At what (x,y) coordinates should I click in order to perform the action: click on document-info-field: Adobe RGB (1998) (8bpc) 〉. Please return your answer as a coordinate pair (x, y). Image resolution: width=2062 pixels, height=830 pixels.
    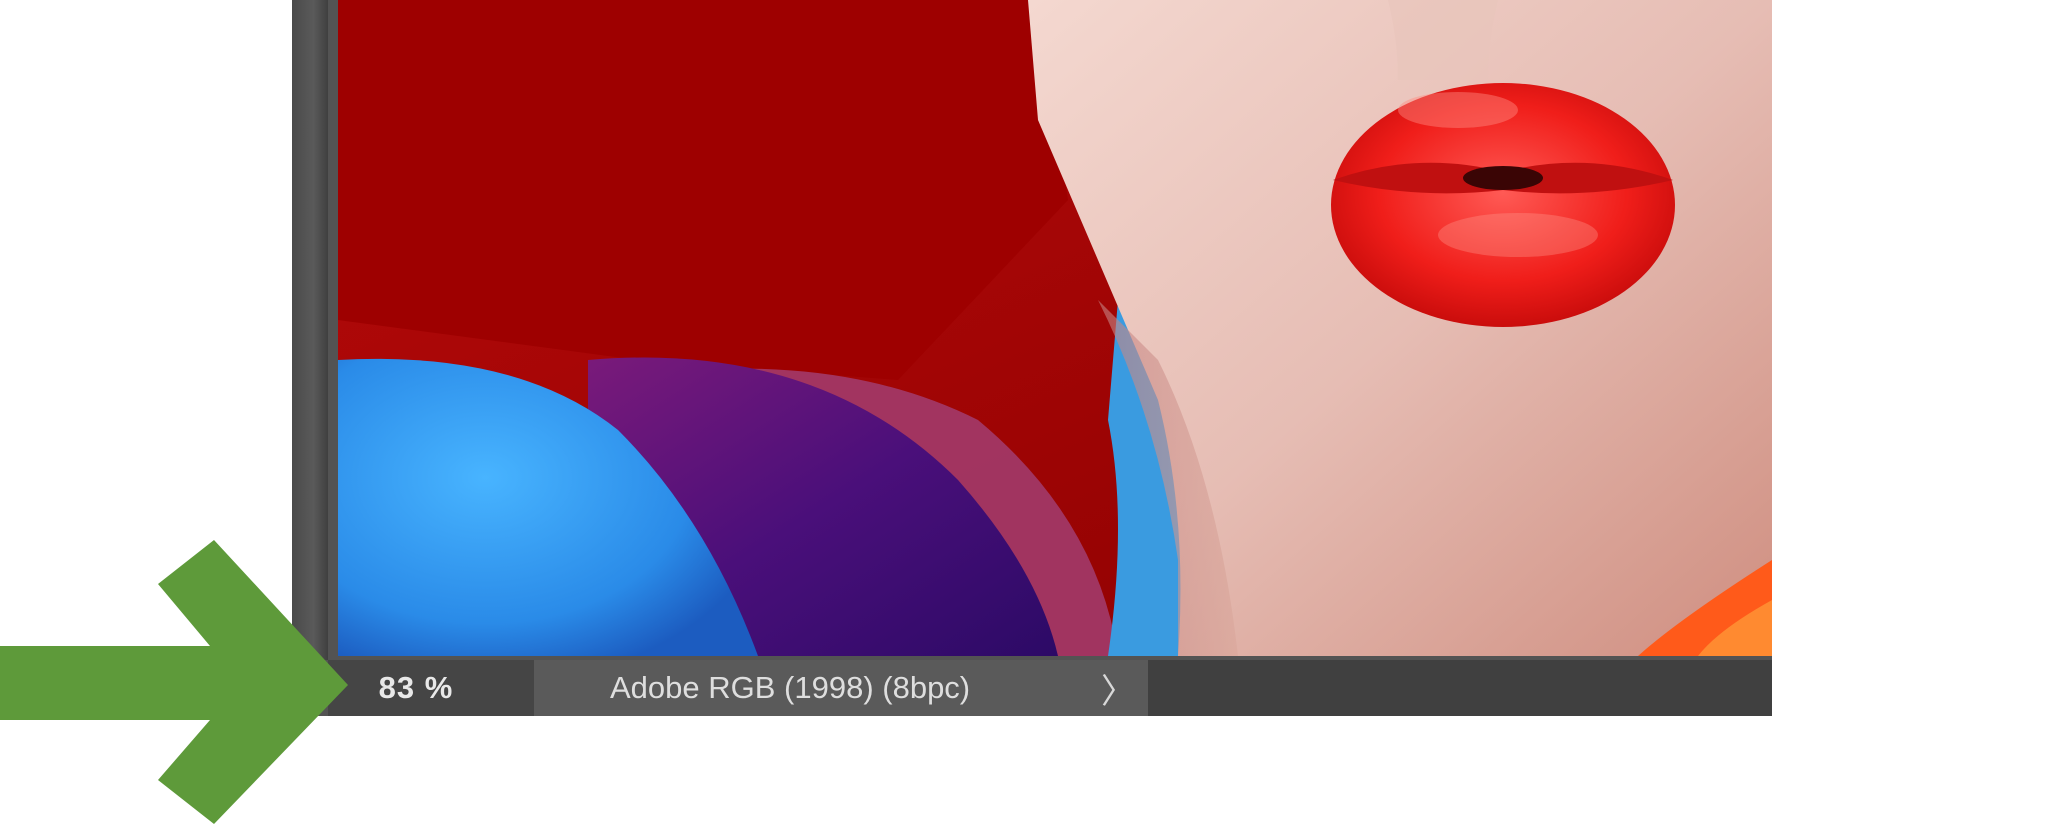
    Looking at the image, I should click on (841, 688).